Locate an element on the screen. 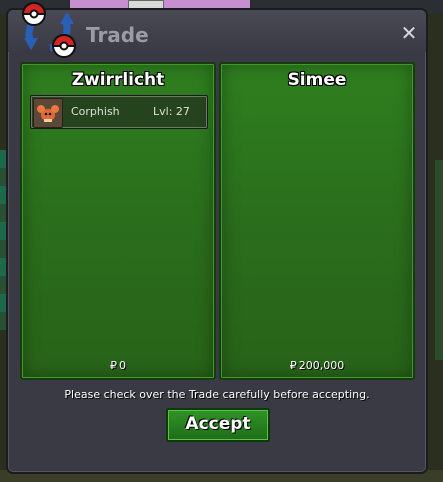 The height and width of the screenshot is (482, 443). partner-name: Simee is located at coordinates (317, 80).